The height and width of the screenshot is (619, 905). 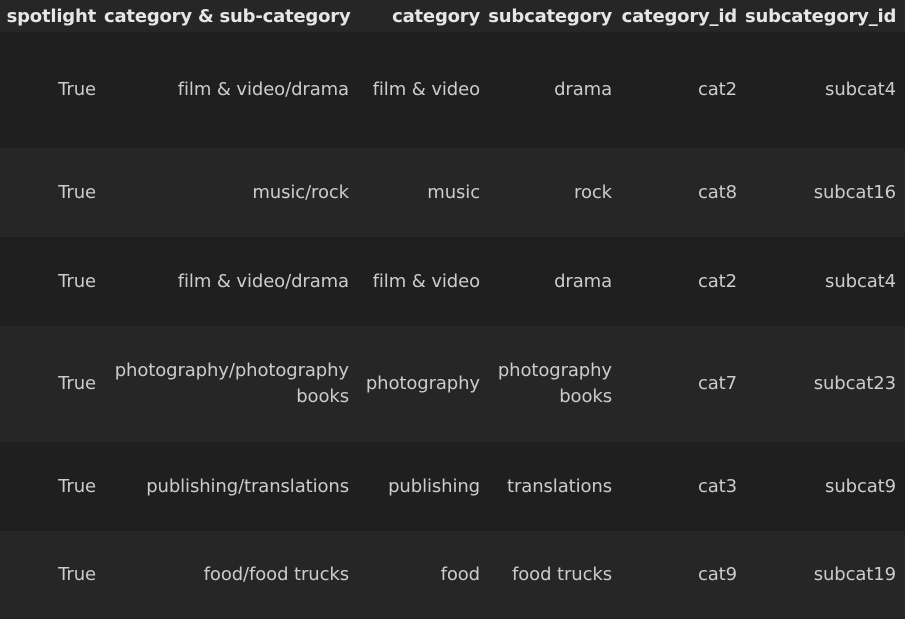 What do you see at coordinates (422, 575) in the screenshot?
I see `cell-category: food` at bounding box center [422, 575].